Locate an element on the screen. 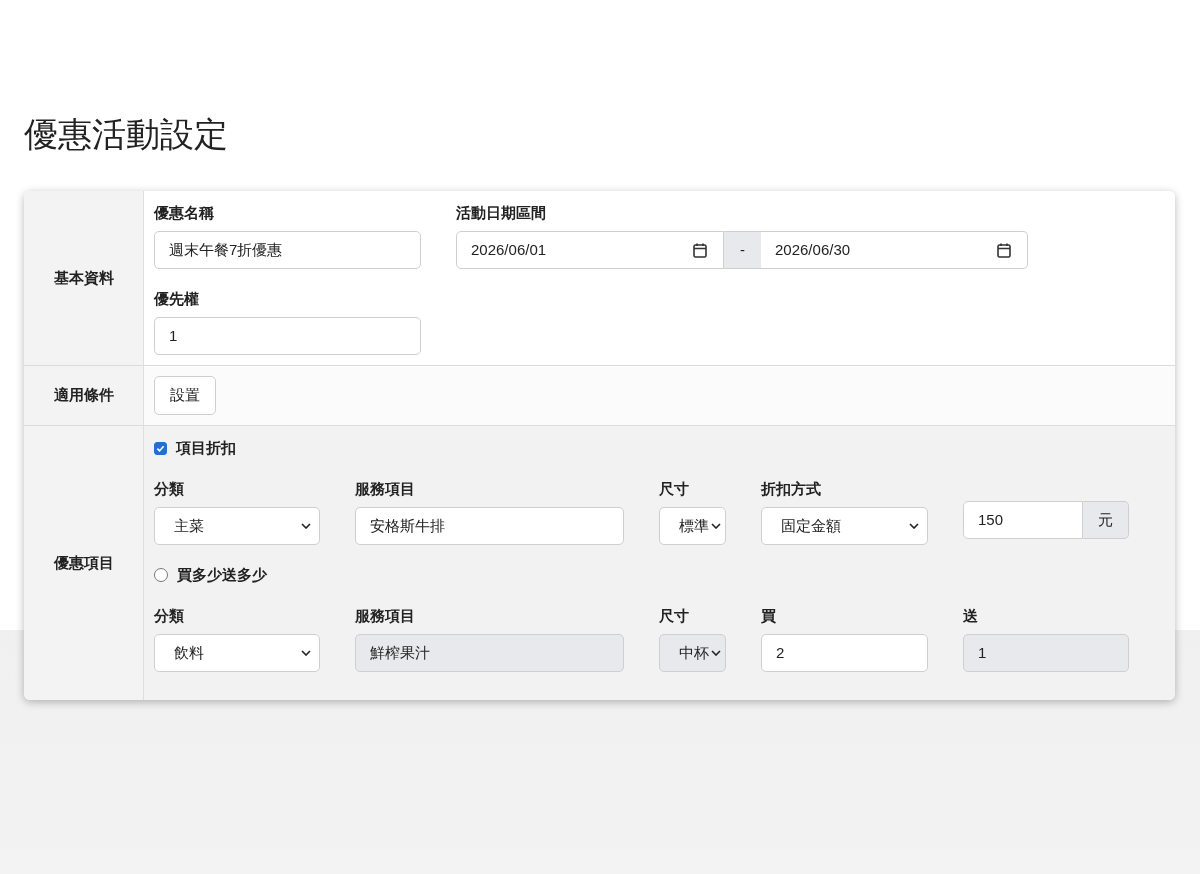  field-label: 買 is located at coordinates (768, 616).